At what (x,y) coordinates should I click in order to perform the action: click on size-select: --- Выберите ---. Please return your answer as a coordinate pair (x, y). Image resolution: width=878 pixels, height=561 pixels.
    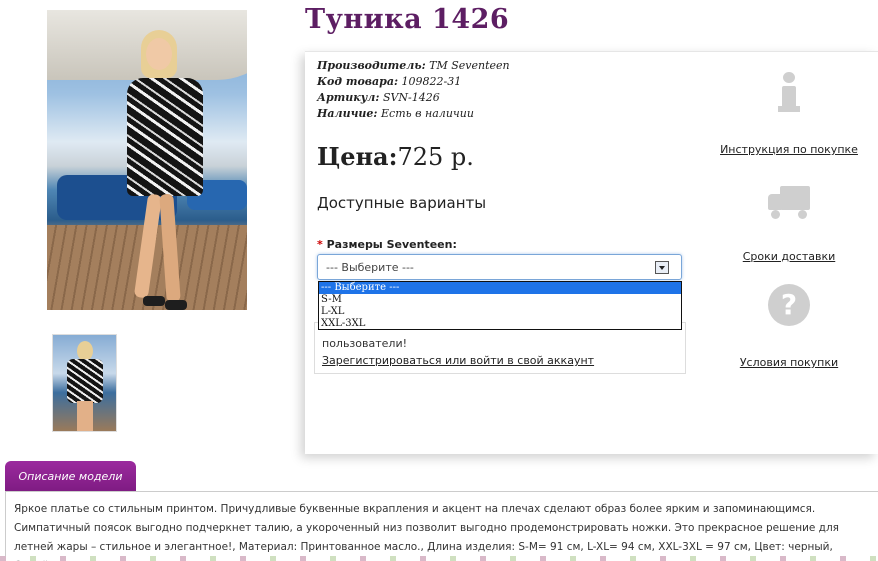
    Looking at the image, I should click on (499, 267).